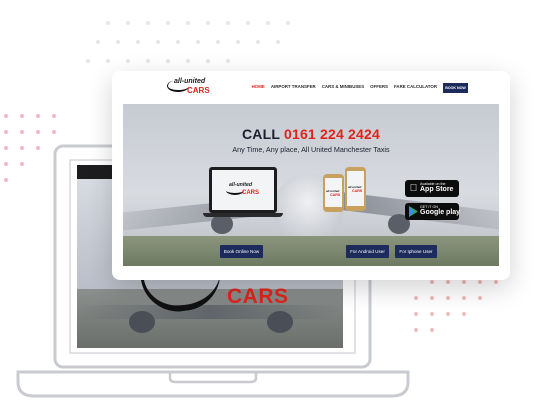 The width and height of the screenshot is (557, 404). What do you see at coordinates (440, 212) in the screenshot?
I see `google-play-label: Google play` at bounding box center [440, 212].